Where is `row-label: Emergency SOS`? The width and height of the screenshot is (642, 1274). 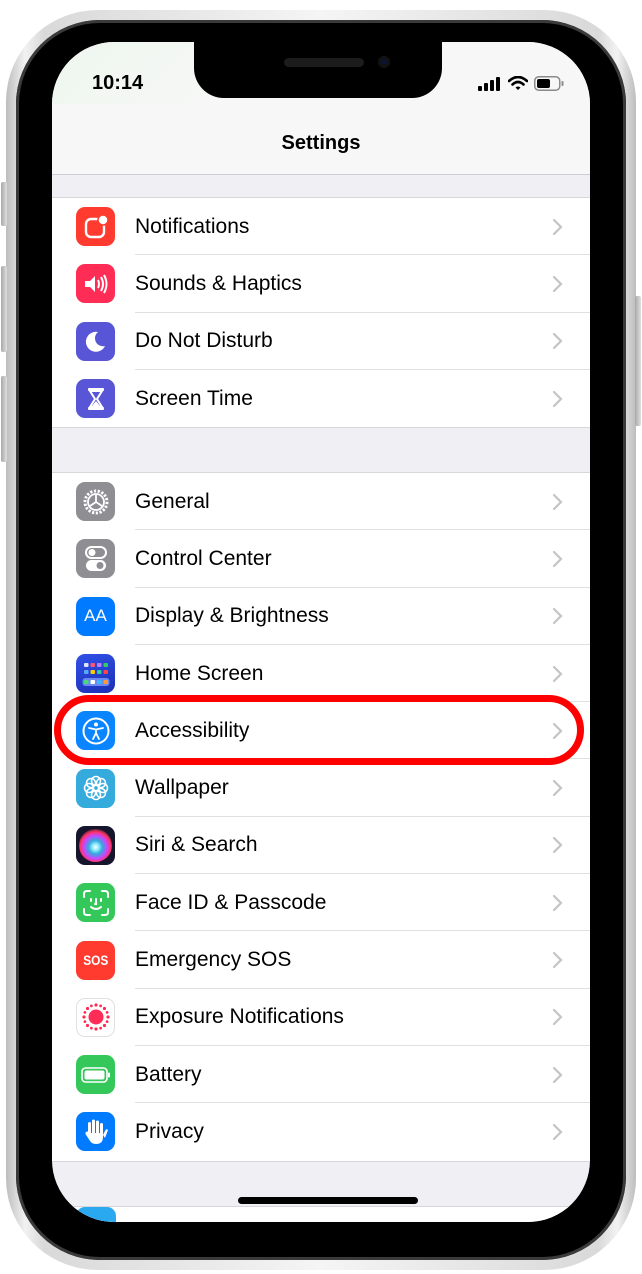 row-label: Emergency SOS is located at coordinates (213, 960).